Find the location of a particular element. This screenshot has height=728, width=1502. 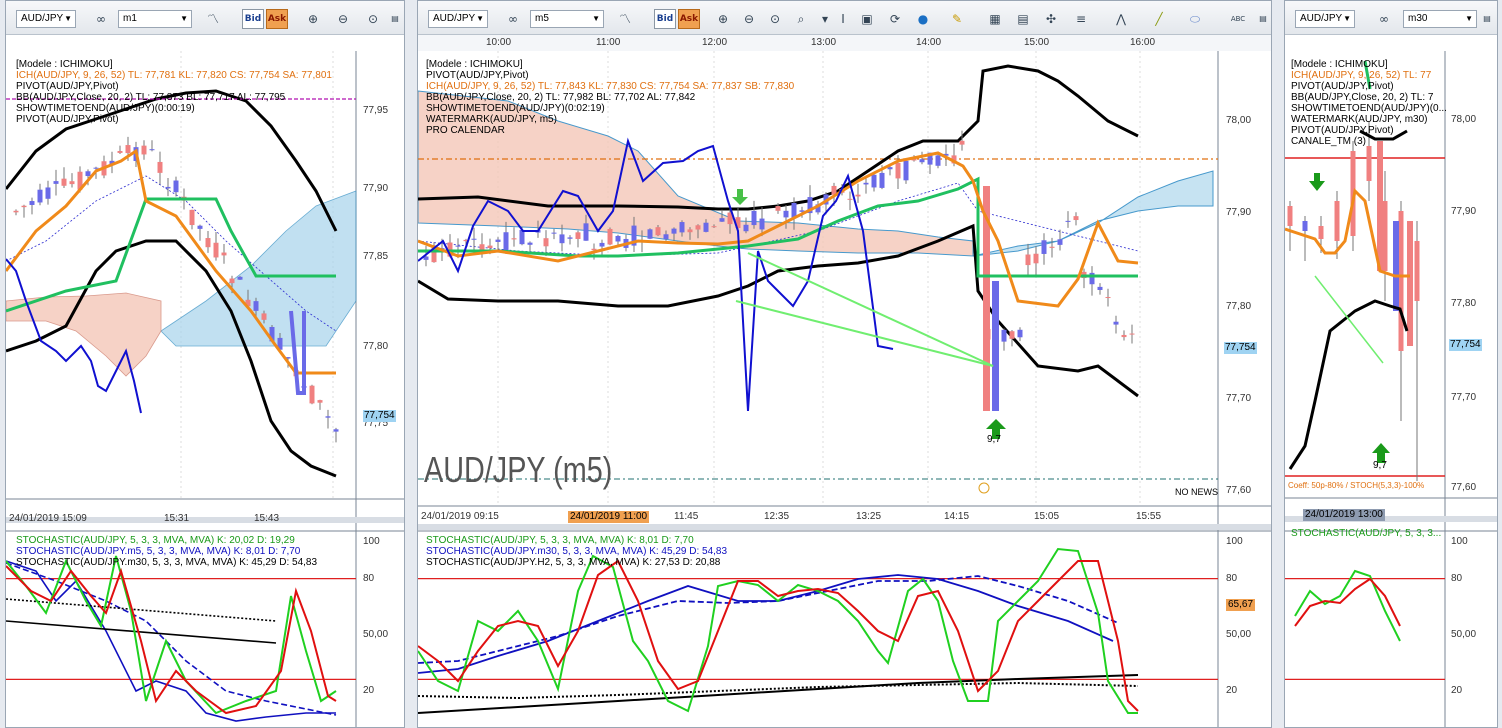

legend-line: PRO CALENDAR is located at coordinates (465, 130).